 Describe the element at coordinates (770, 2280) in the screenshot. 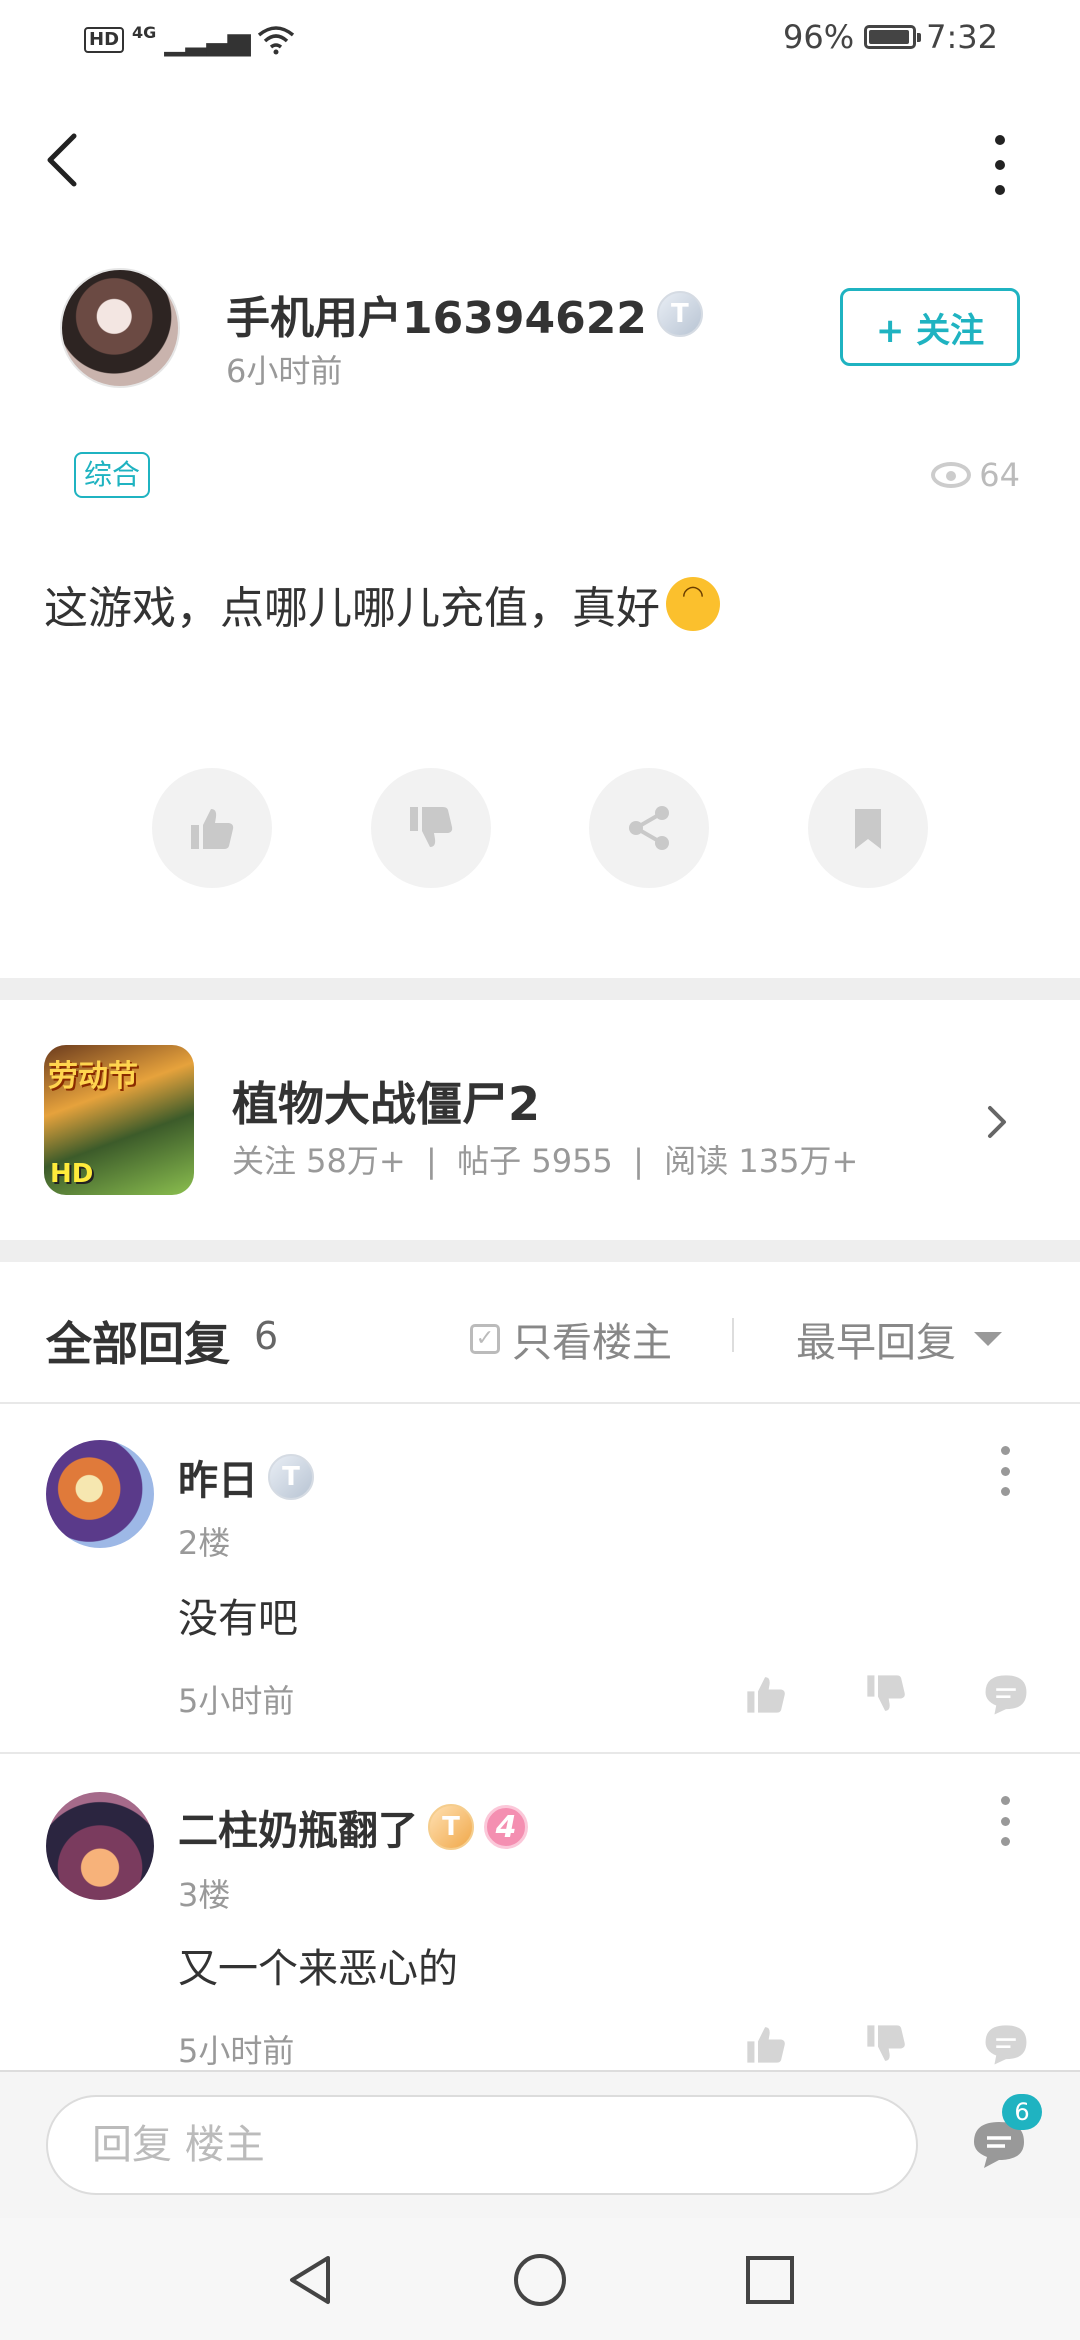

I see `nav-recents-icon` at that location.